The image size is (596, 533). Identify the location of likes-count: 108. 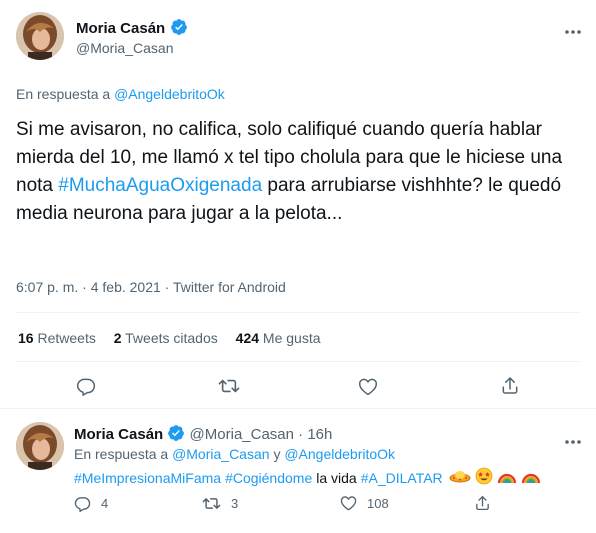
(378, 503).